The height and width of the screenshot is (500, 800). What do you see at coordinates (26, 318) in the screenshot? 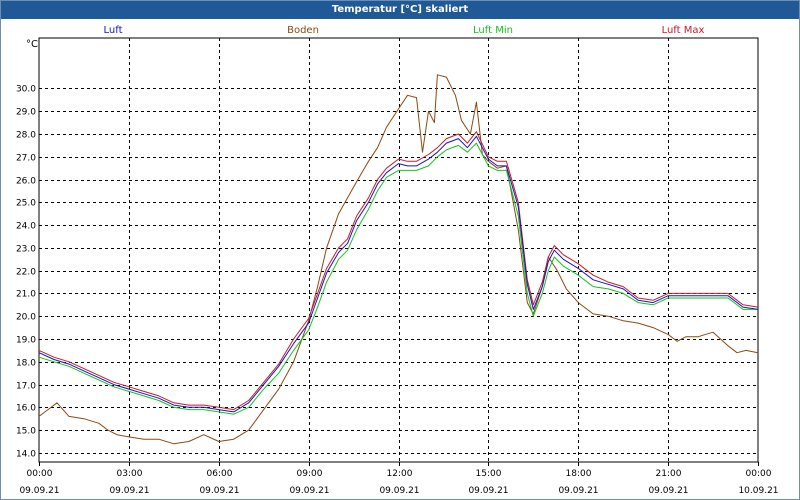
I see `y-tick-label: 20.0` at bounding box center [26, 318].